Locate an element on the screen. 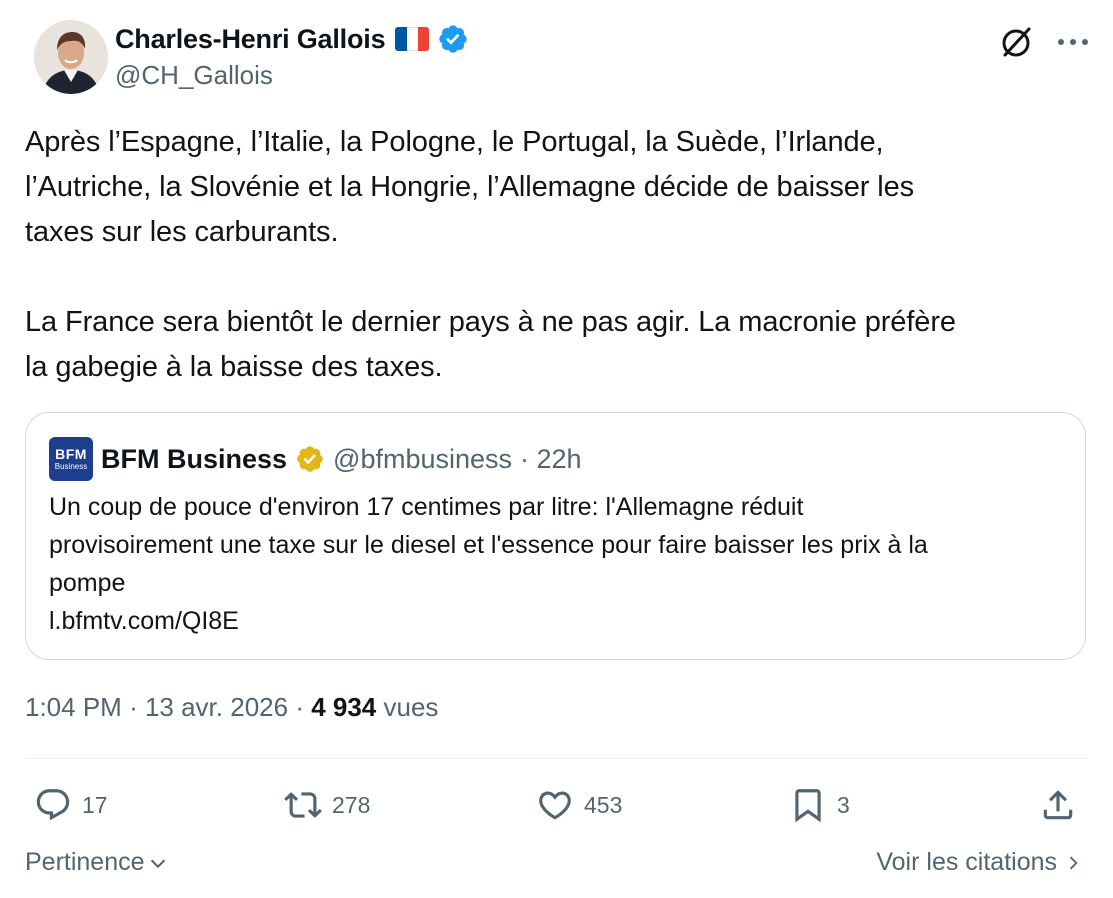 This screenshot has width=1113, height=898. more-icon is located at coordinates (1073, 42).